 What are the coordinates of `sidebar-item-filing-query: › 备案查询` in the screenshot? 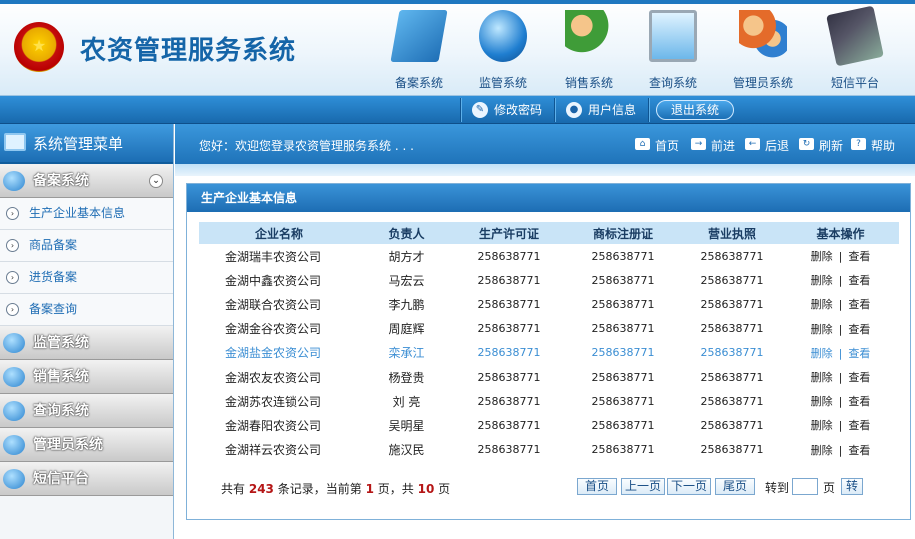 It's located at (86, 310).